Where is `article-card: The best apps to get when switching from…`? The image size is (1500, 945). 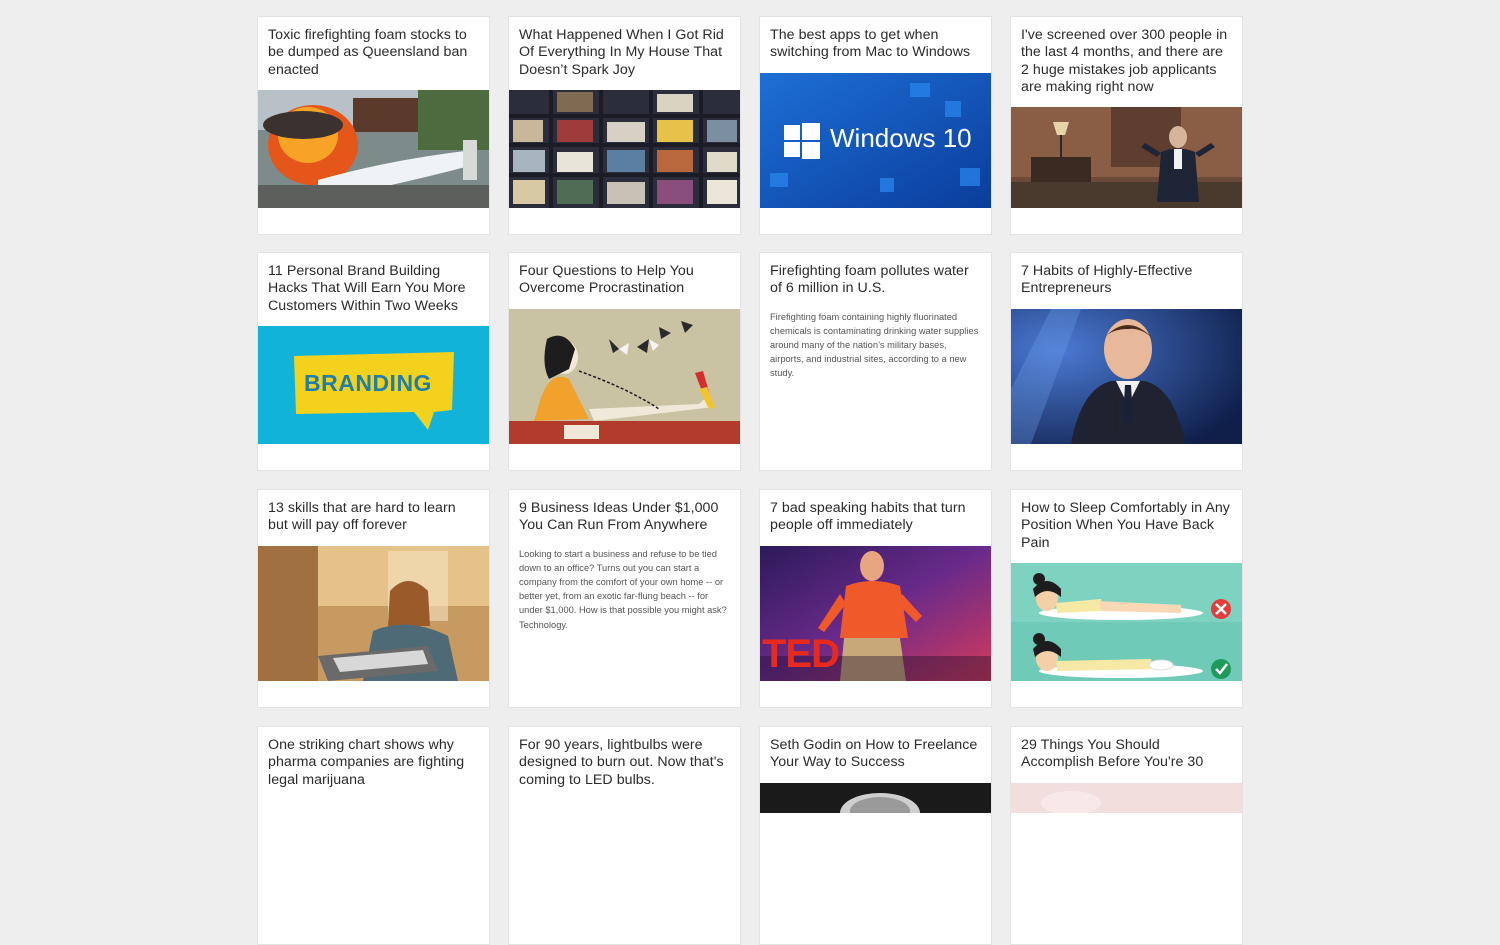
article-card: The best apps to get when switching from… is located at coordinates (875, 125).